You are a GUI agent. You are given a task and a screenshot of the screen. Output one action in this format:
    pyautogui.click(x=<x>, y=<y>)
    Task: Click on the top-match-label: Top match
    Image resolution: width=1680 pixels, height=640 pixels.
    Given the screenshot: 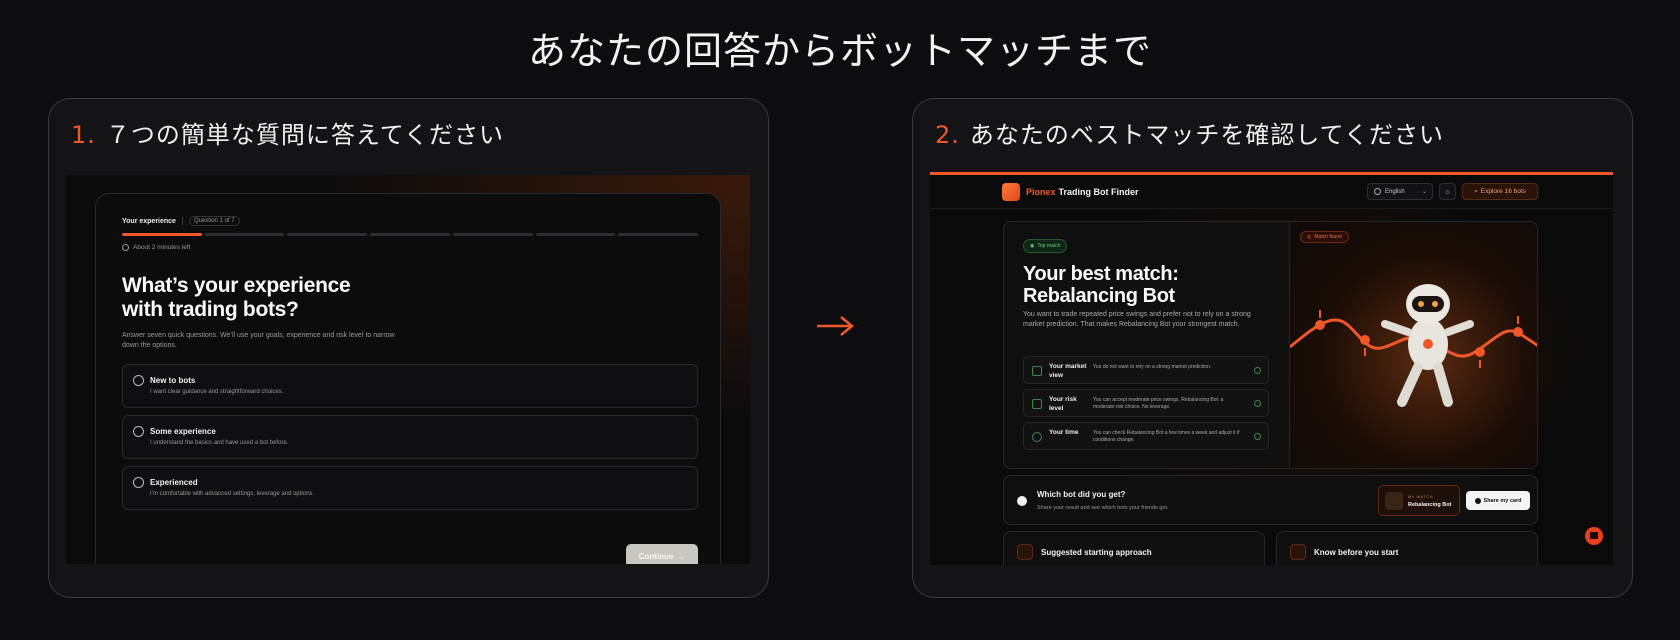 What is the action you would take?
    pyautogui.click(x=1049, y=246)
    